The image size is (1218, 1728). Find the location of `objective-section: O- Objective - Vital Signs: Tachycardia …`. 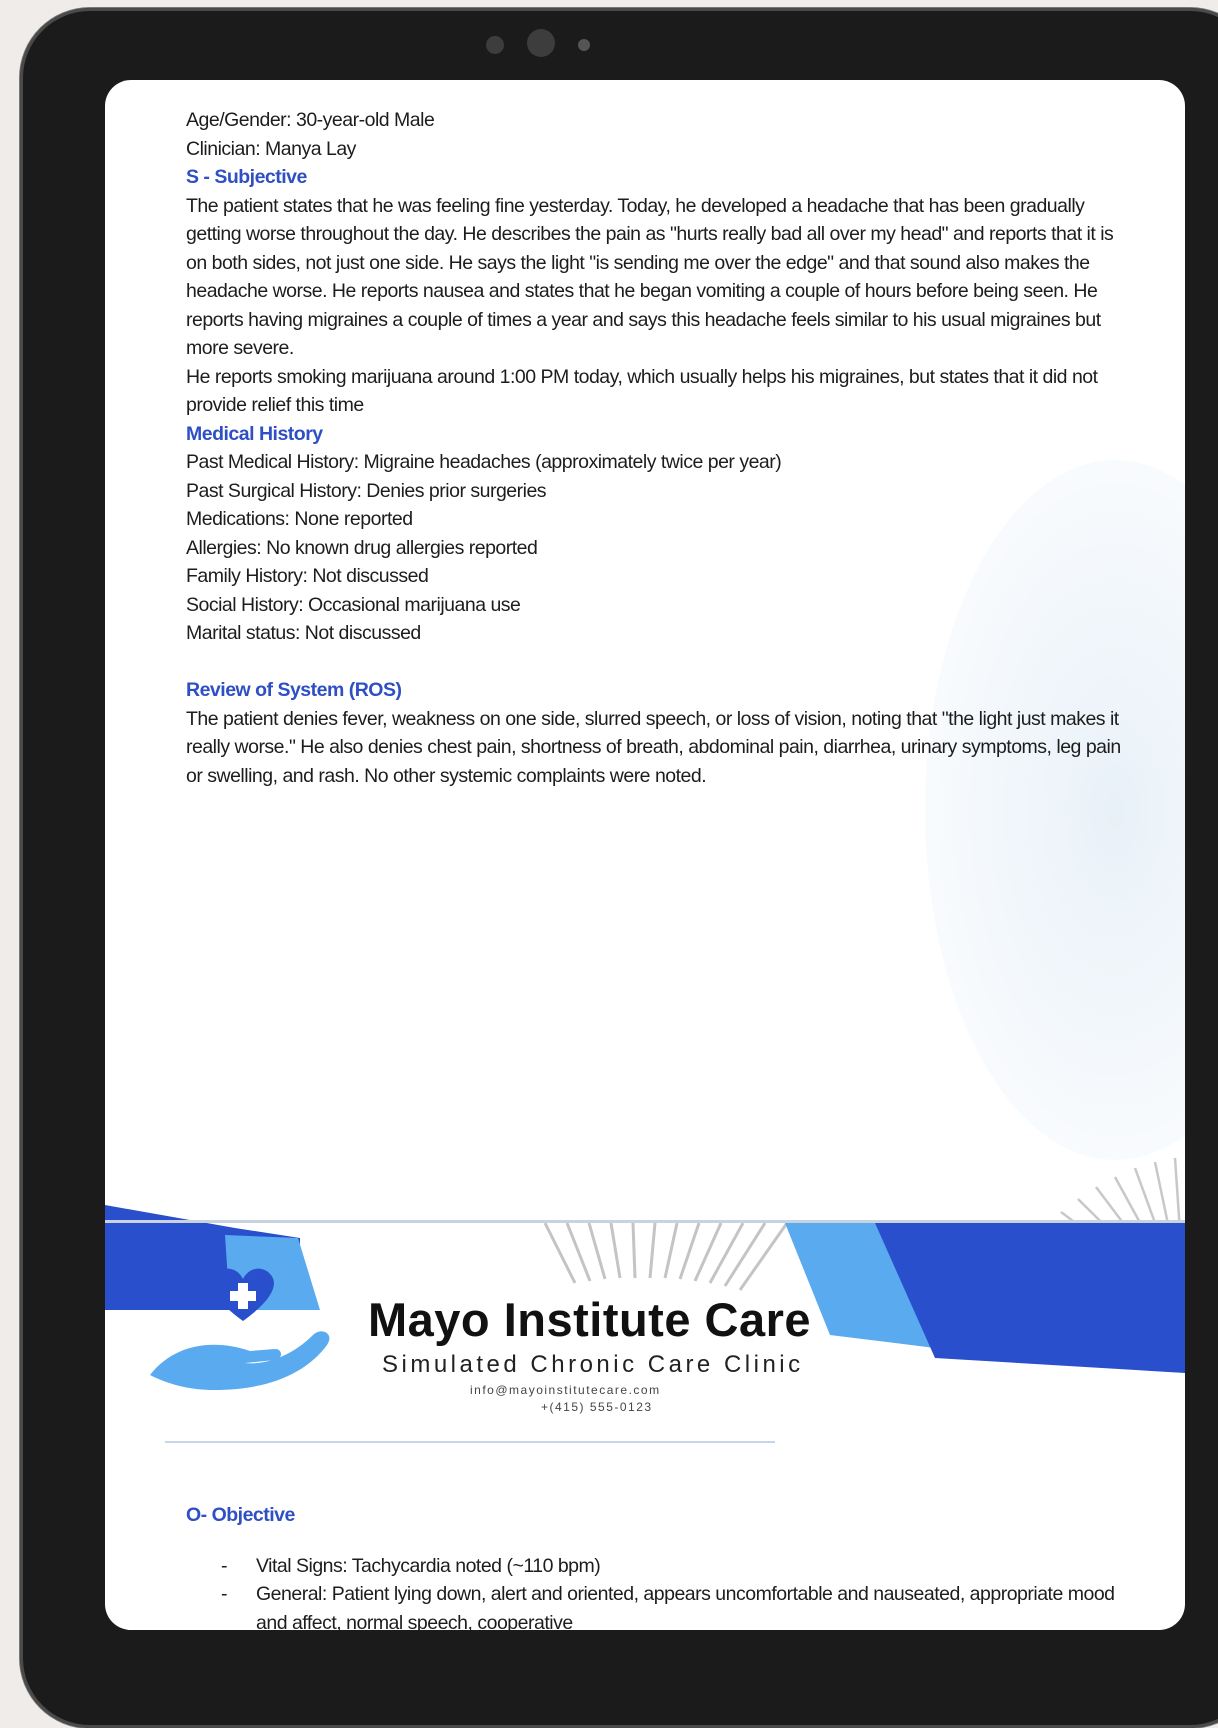

objective-section: O- Objective - Vital Signs: Tachycardia … is located at coordinates (653, 1565).